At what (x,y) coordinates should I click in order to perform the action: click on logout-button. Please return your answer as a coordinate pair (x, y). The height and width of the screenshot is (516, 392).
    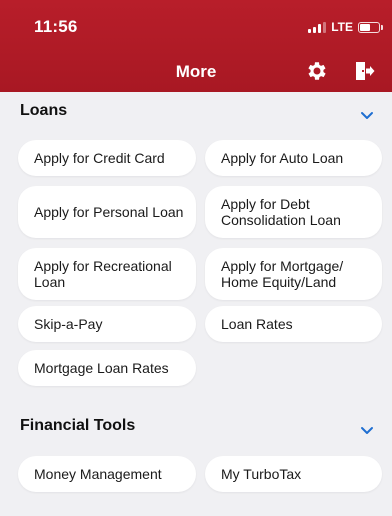
    Looking at the image, I should click on (364, 71).